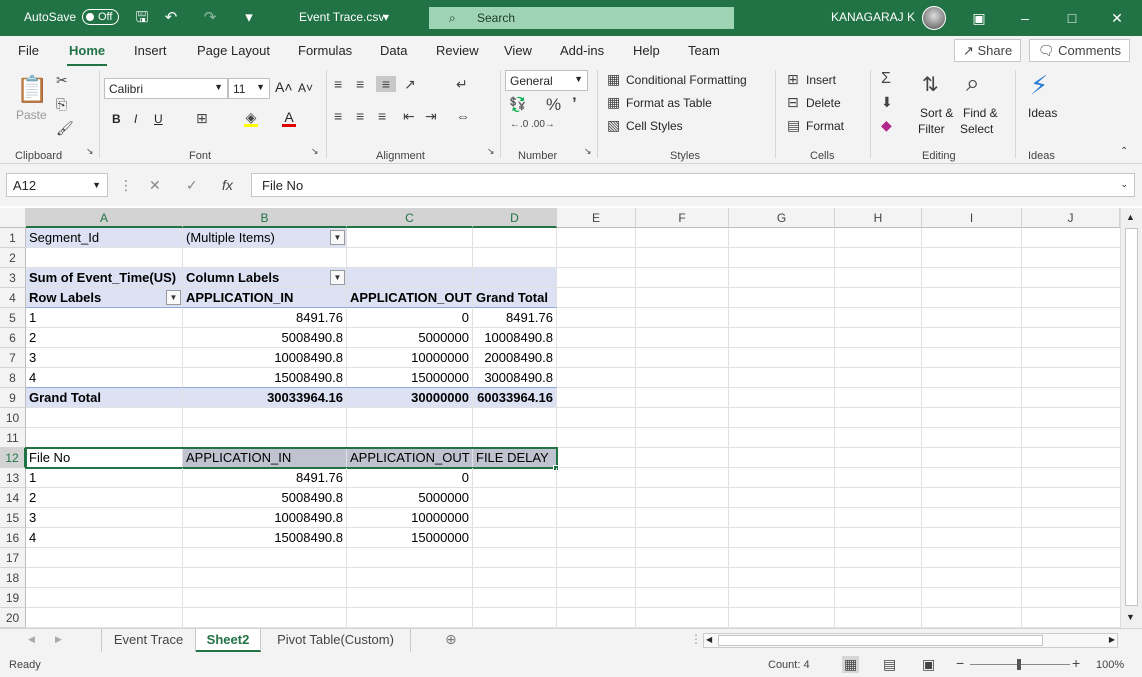  Describe the element at coordinates (1019, 664) in the screenshot. I see `zoom-slider-thumb` at that location.